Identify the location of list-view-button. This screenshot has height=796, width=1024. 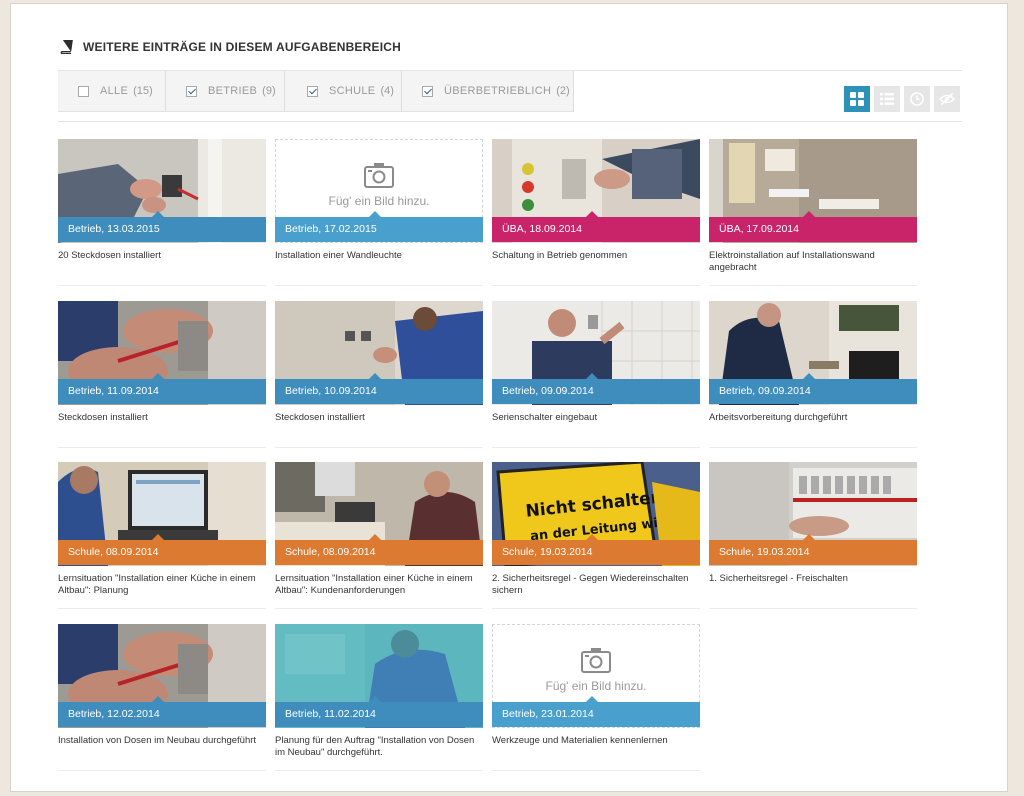
(887, 99).